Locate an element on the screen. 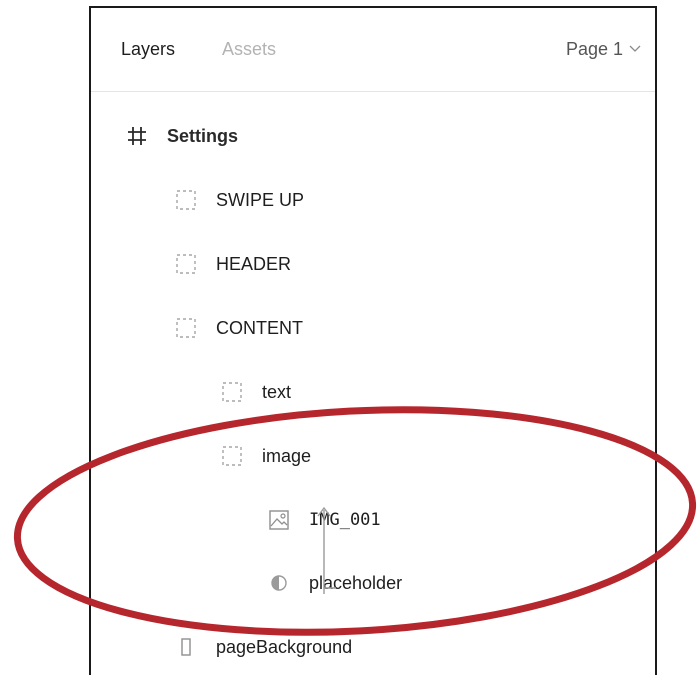 Image resolution: width=700 pixels, height=675 pixels. page-selector: Page 1 is located at coordinates (603, 49).